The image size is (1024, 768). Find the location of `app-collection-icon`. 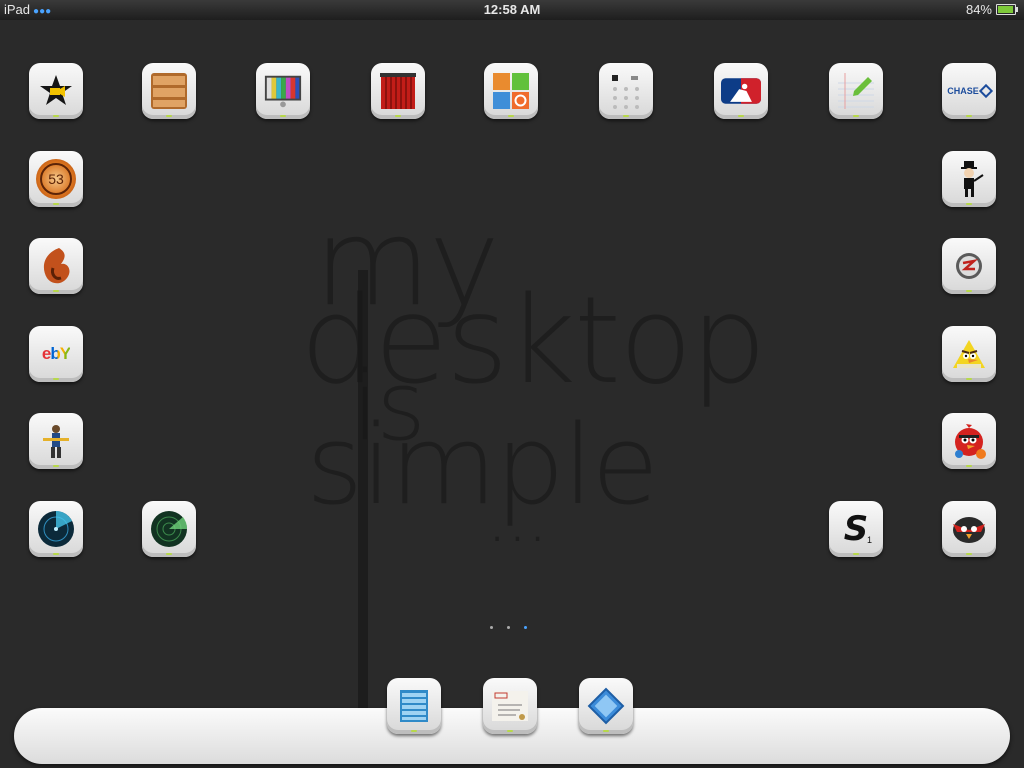

app-collection-icon is located at coordinates (511, 91).